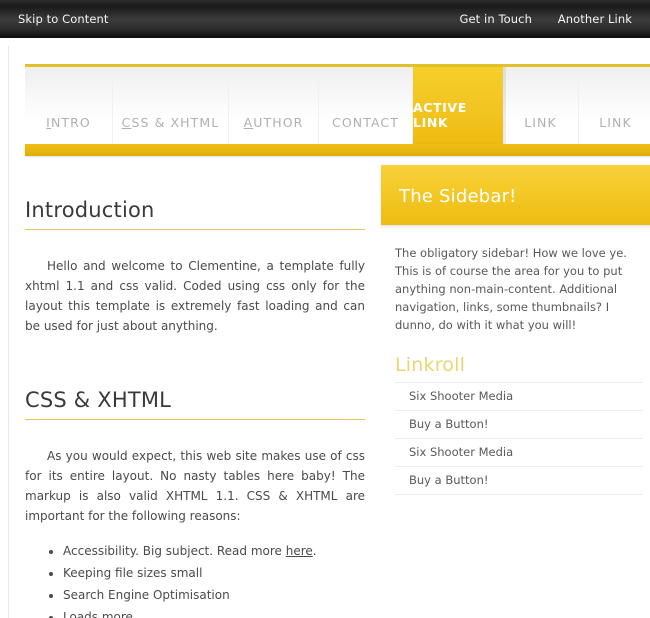  Describe the element at coordinates (540, 122) in the screenshot. I see `nav-tab-link-1-label: LINK` at that location.